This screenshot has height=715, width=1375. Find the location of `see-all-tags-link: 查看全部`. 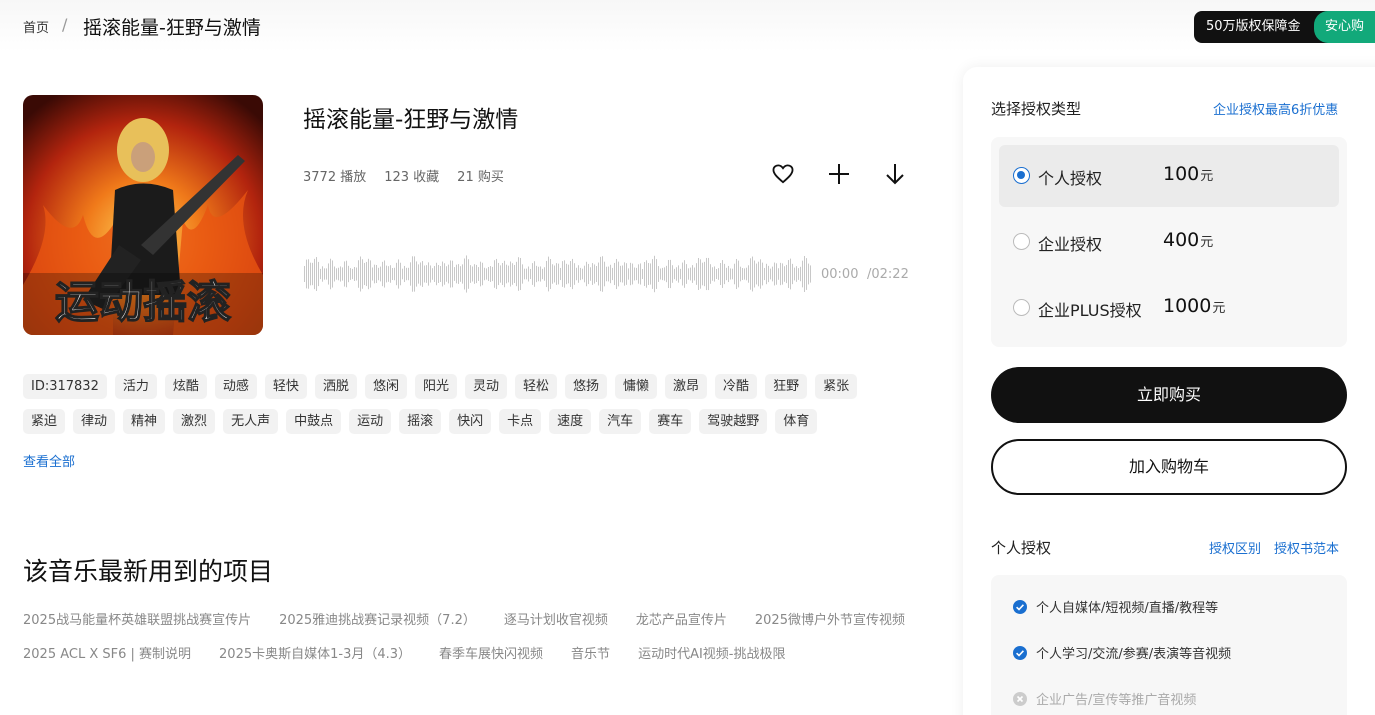

see-all-tags-link: 查看全部 is located at coordinates (49, 460).